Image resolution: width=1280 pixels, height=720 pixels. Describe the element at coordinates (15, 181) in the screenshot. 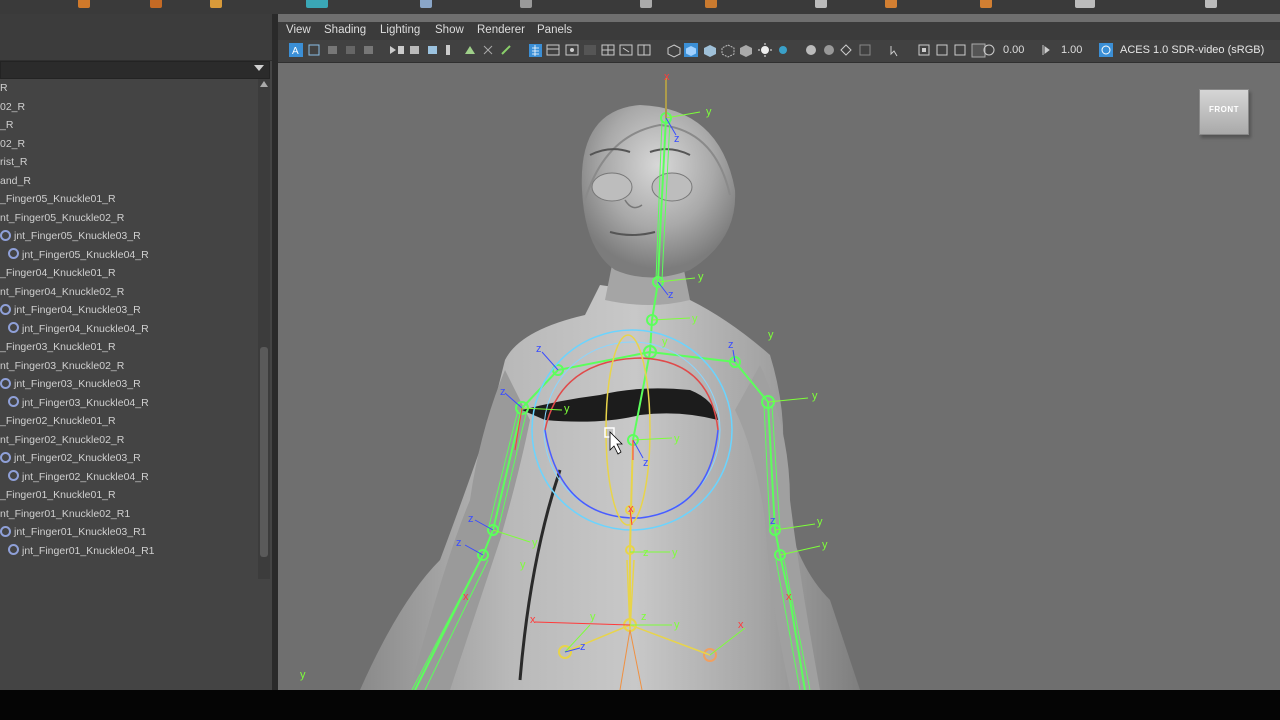

I see `list-item: and_R` at that location.